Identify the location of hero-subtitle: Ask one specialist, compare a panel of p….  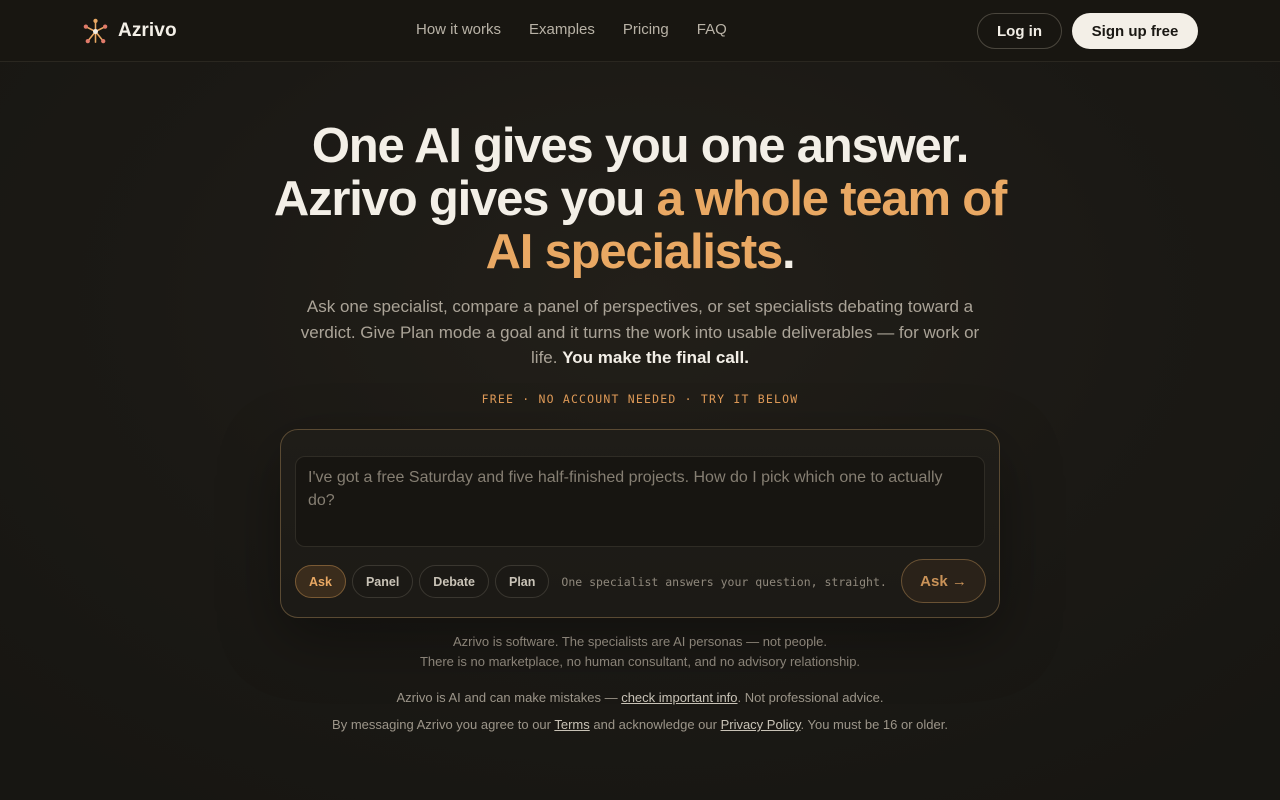
(640, 332).